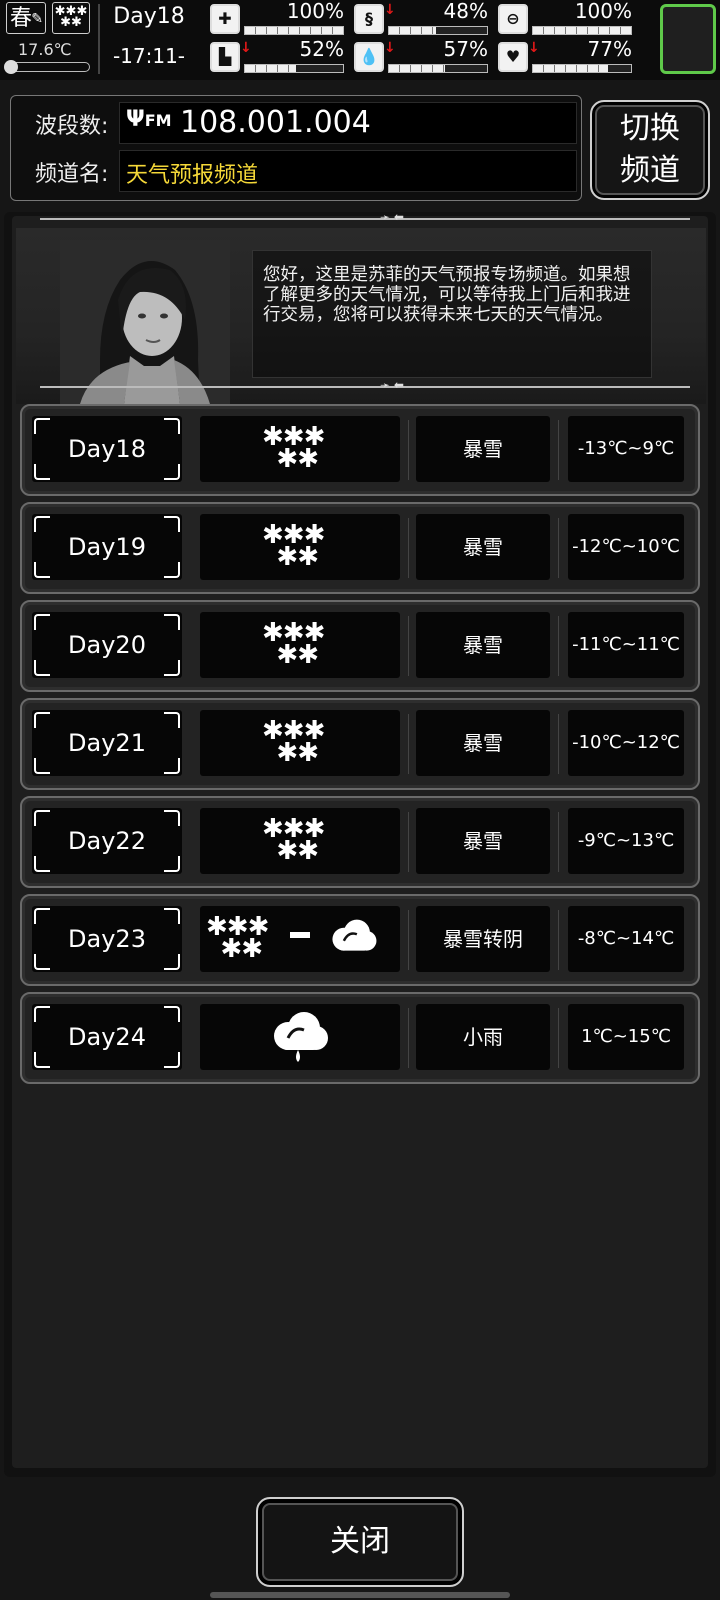 The height and width of the screenshot is (1600, 720). Describe the element at coordinates (296, 148) in the screenshot. I see `radio-info-panel: 波段数: ΨFM 108.001.004 频道名: 天气预报频道` at that location.